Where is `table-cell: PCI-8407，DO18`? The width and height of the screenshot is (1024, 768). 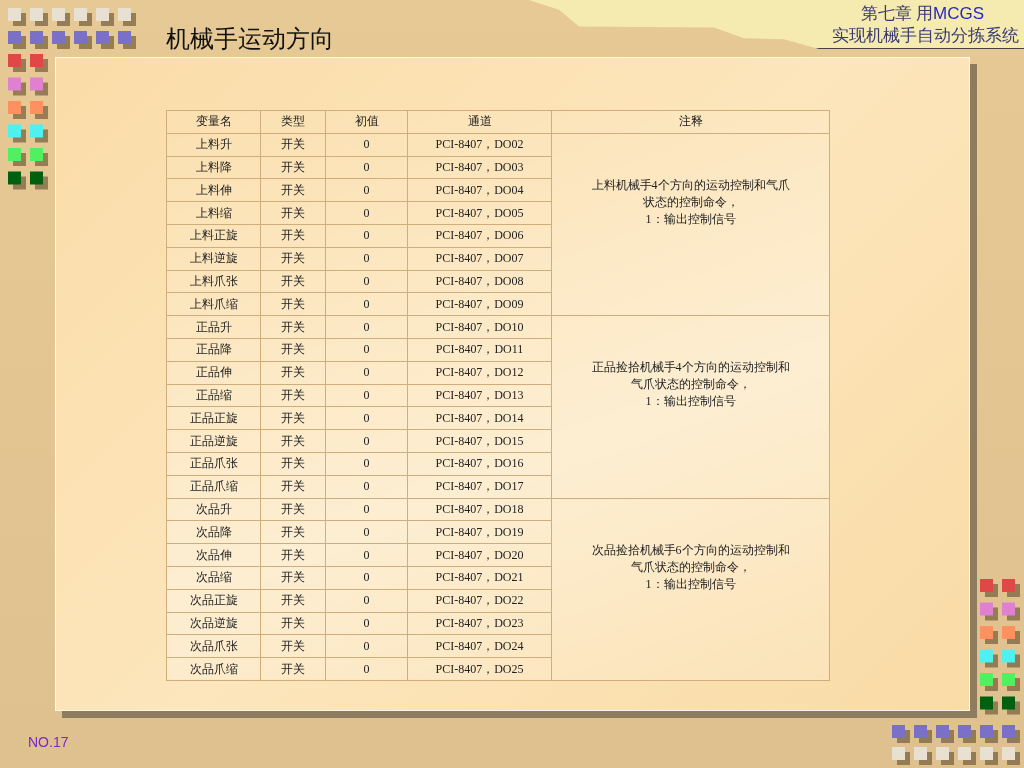
table-cell: PCI-8407，DO18 is located at coordinates (479, 509).